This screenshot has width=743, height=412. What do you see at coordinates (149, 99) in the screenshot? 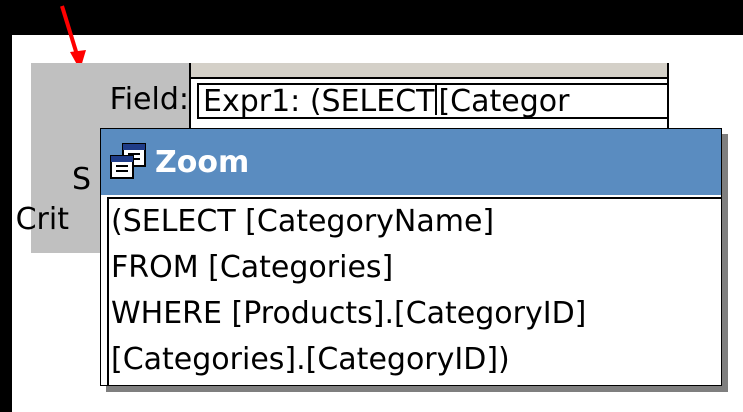
I see `field-row-label: Field:` at bounding box center [149, 99].